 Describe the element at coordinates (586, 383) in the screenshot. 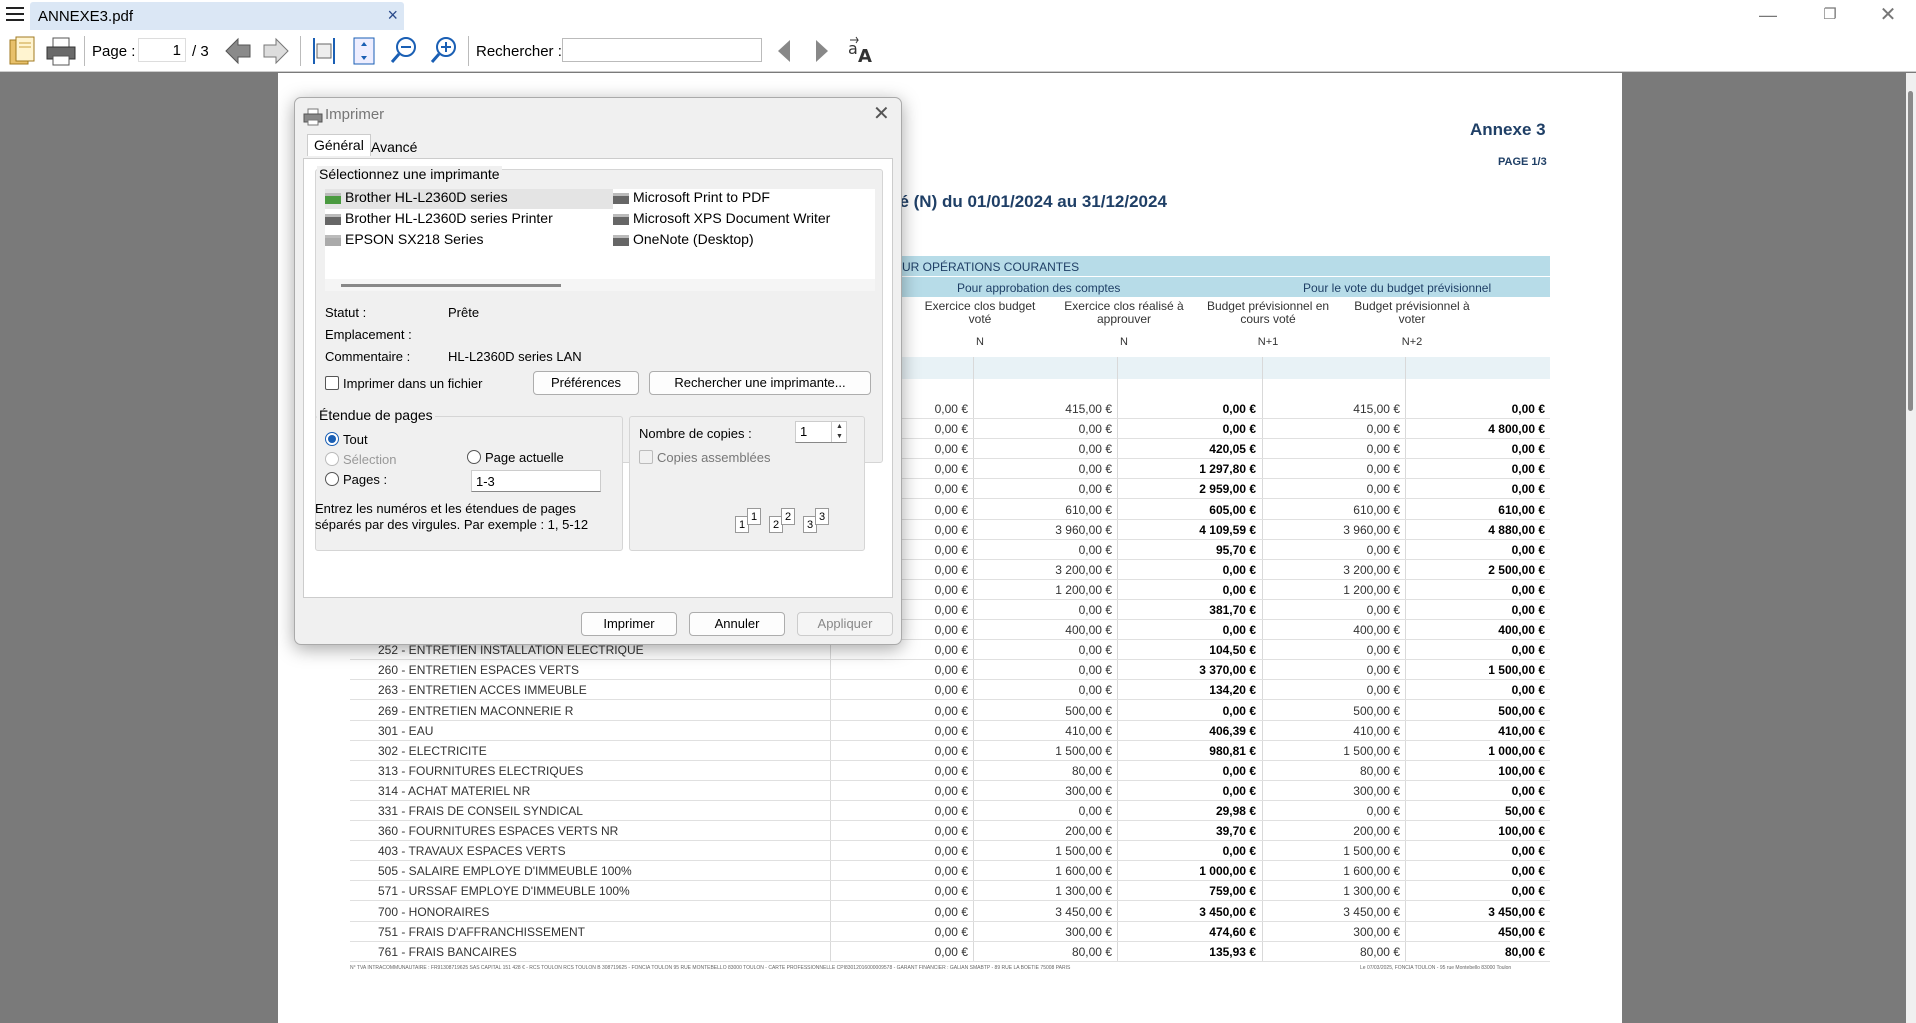

I see `preferences-button: Préférences` at that location.